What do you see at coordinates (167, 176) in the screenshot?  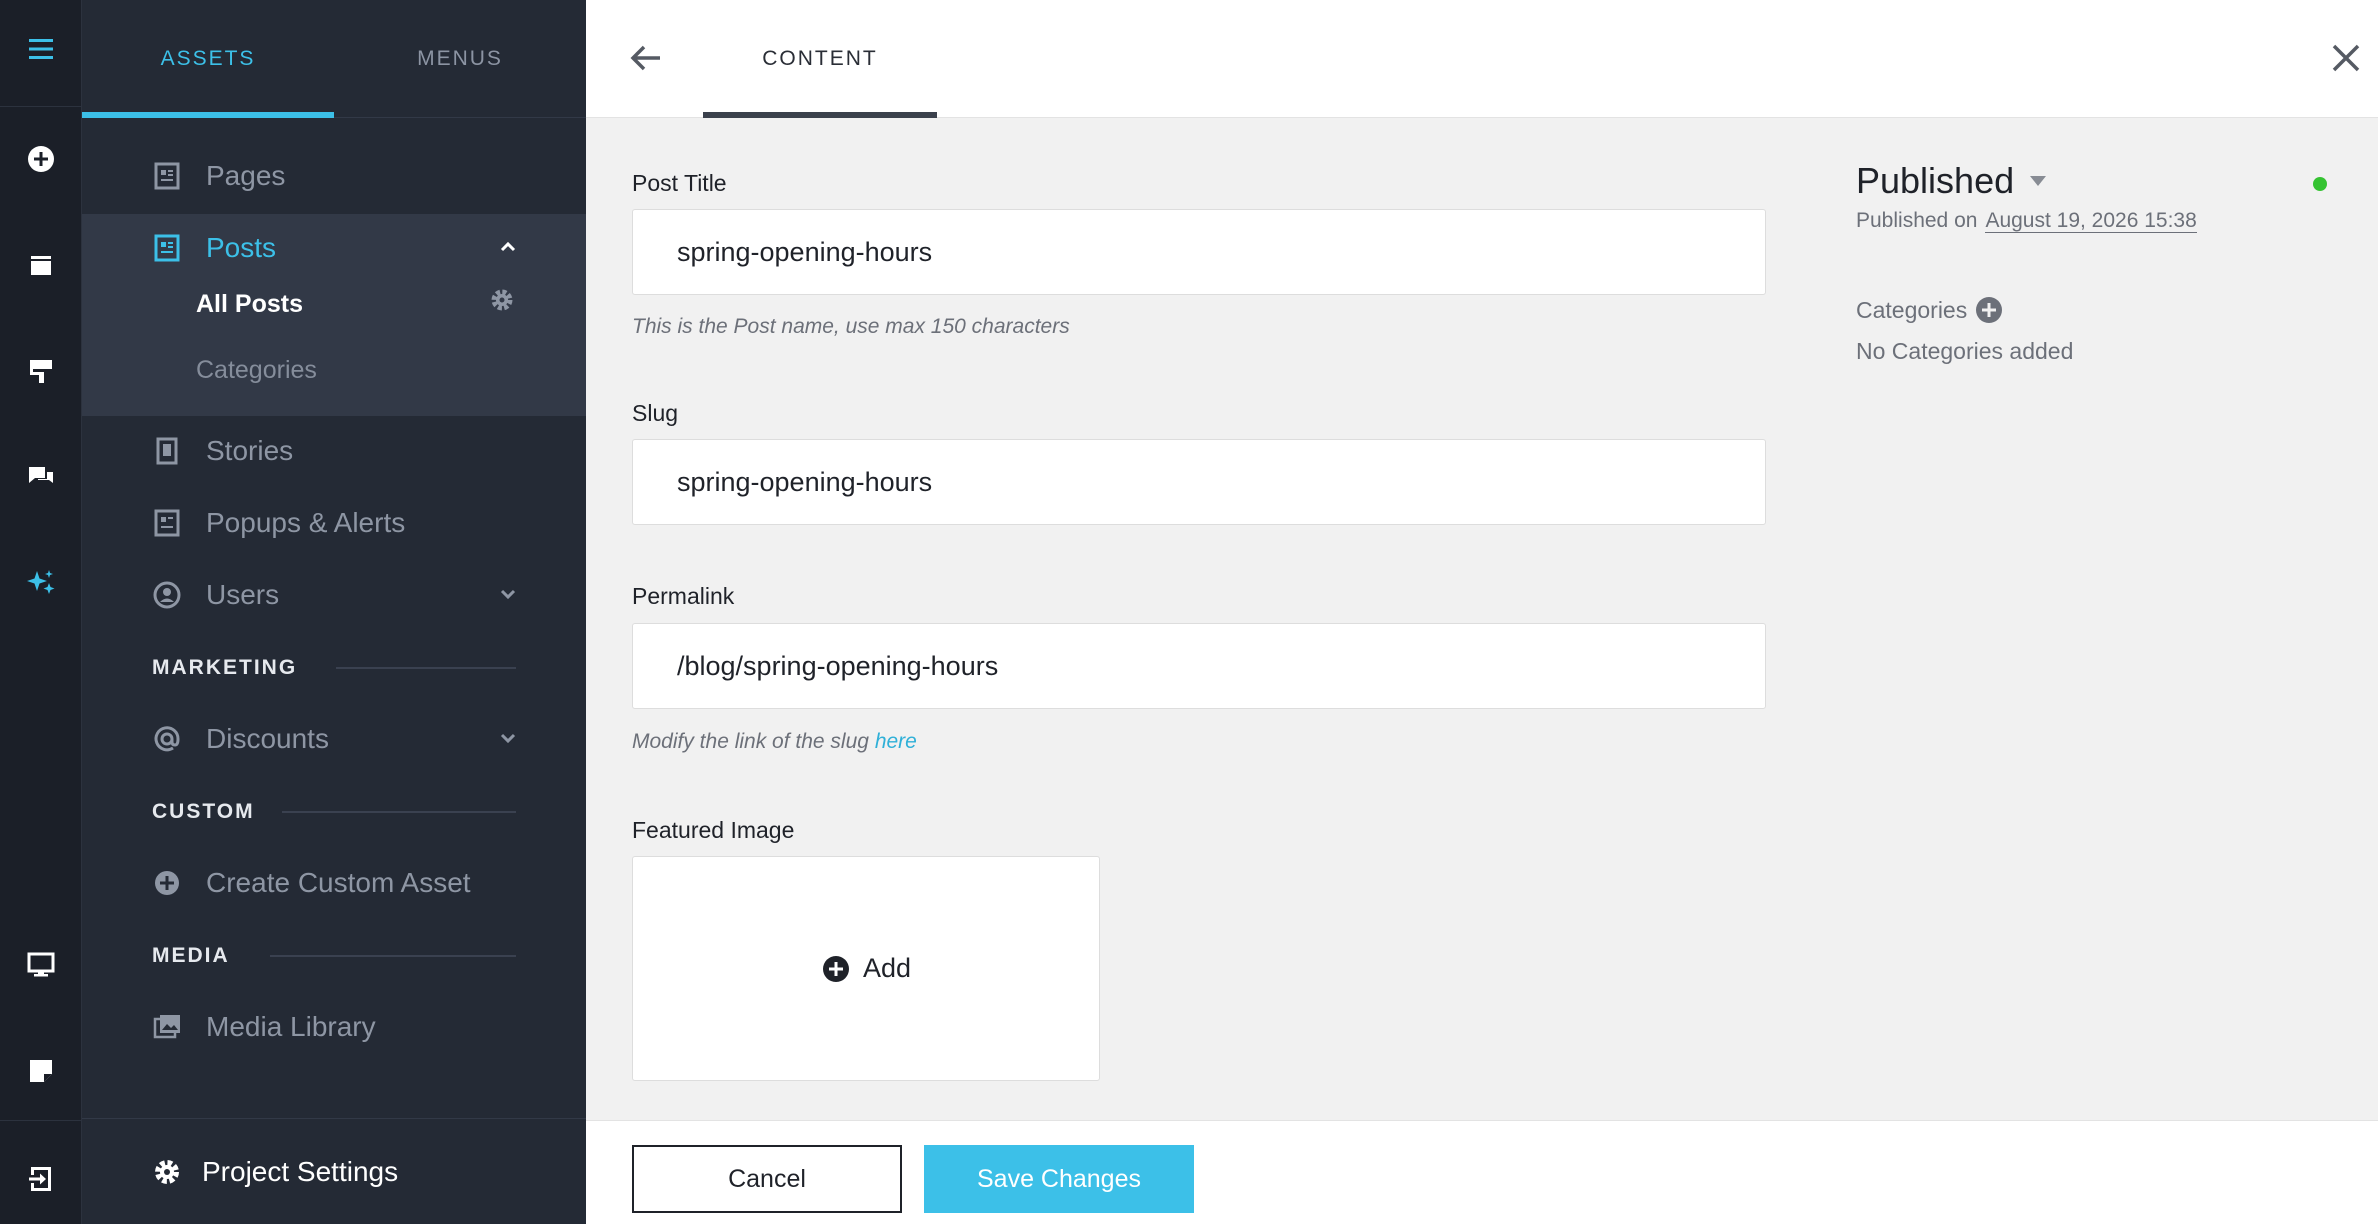 I see `page-icon` at bounding box center [167, 176].